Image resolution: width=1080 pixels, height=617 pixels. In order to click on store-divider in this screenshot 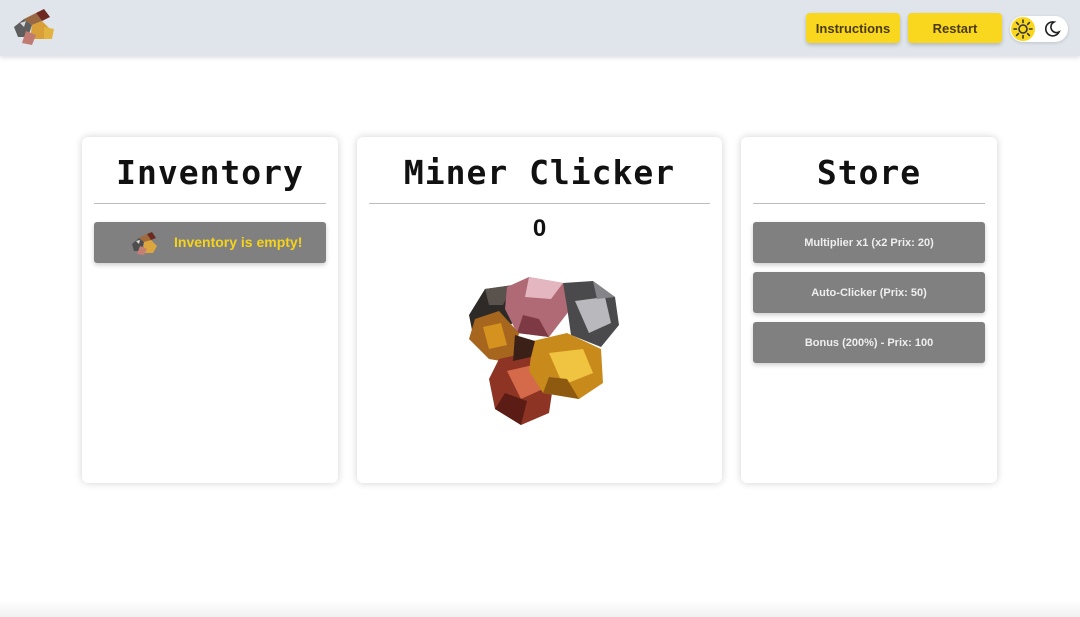, I will do `click(869, 203)`.